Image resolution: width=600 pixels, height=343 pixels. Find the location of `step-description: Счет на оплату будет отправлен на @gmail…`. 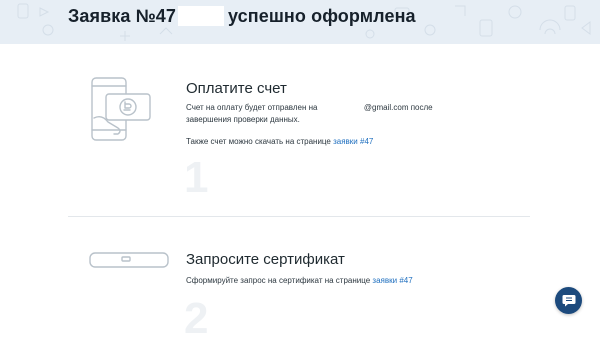

step-description: Счет на оплату будет отправлен на @gmail… is located at coordinates (316, 114).